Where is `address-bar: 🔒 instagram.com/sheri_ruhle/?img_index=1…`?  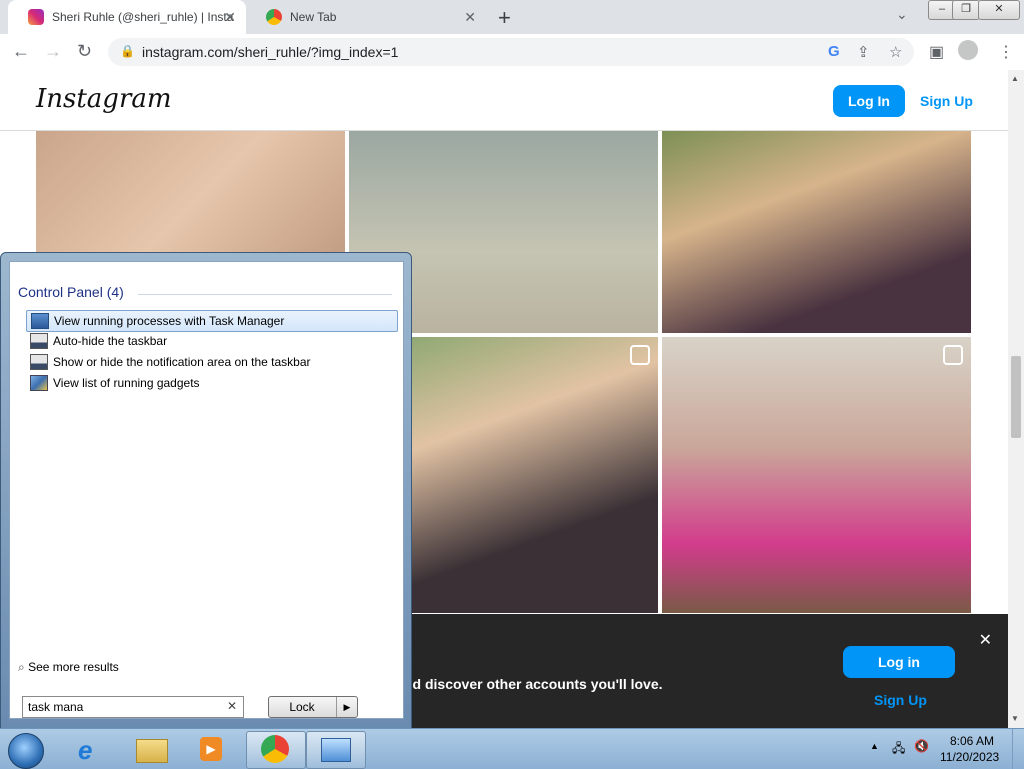 address-bar: 🔒 instagram.com/sheri_ruhle/?img_index=1… is located at coordinates (511, 52).